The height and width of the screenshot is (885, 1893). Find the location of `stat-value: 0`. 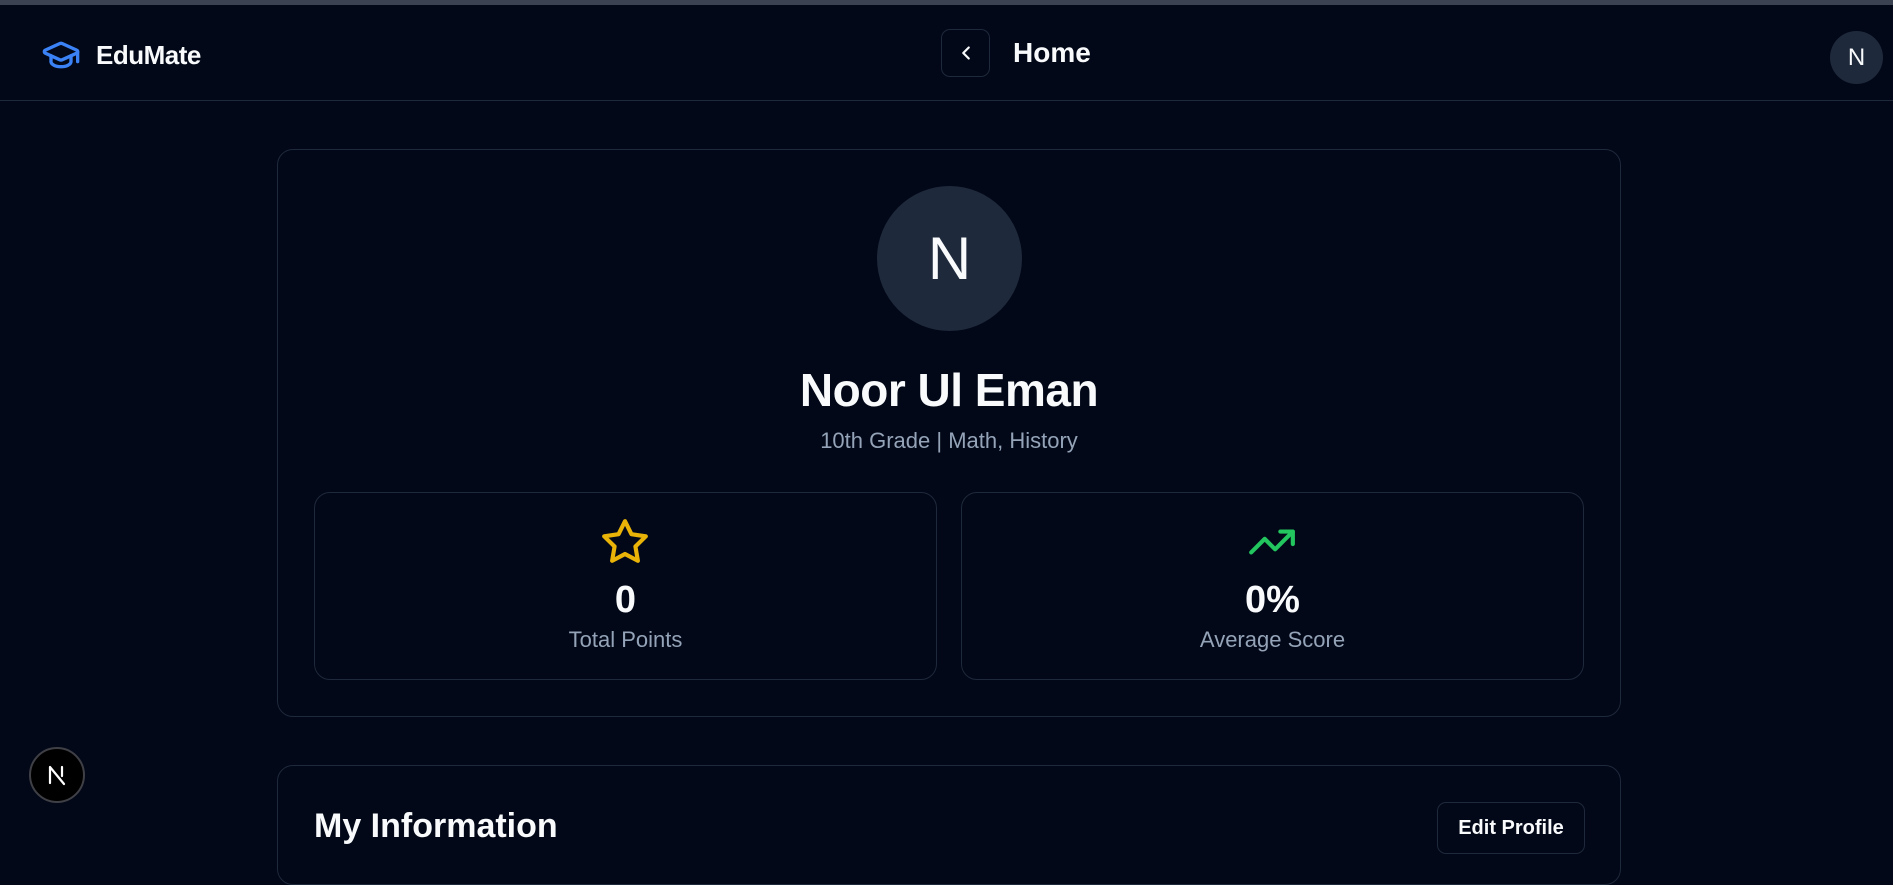

stat-value: 0 is located at coordinates (625, 600).